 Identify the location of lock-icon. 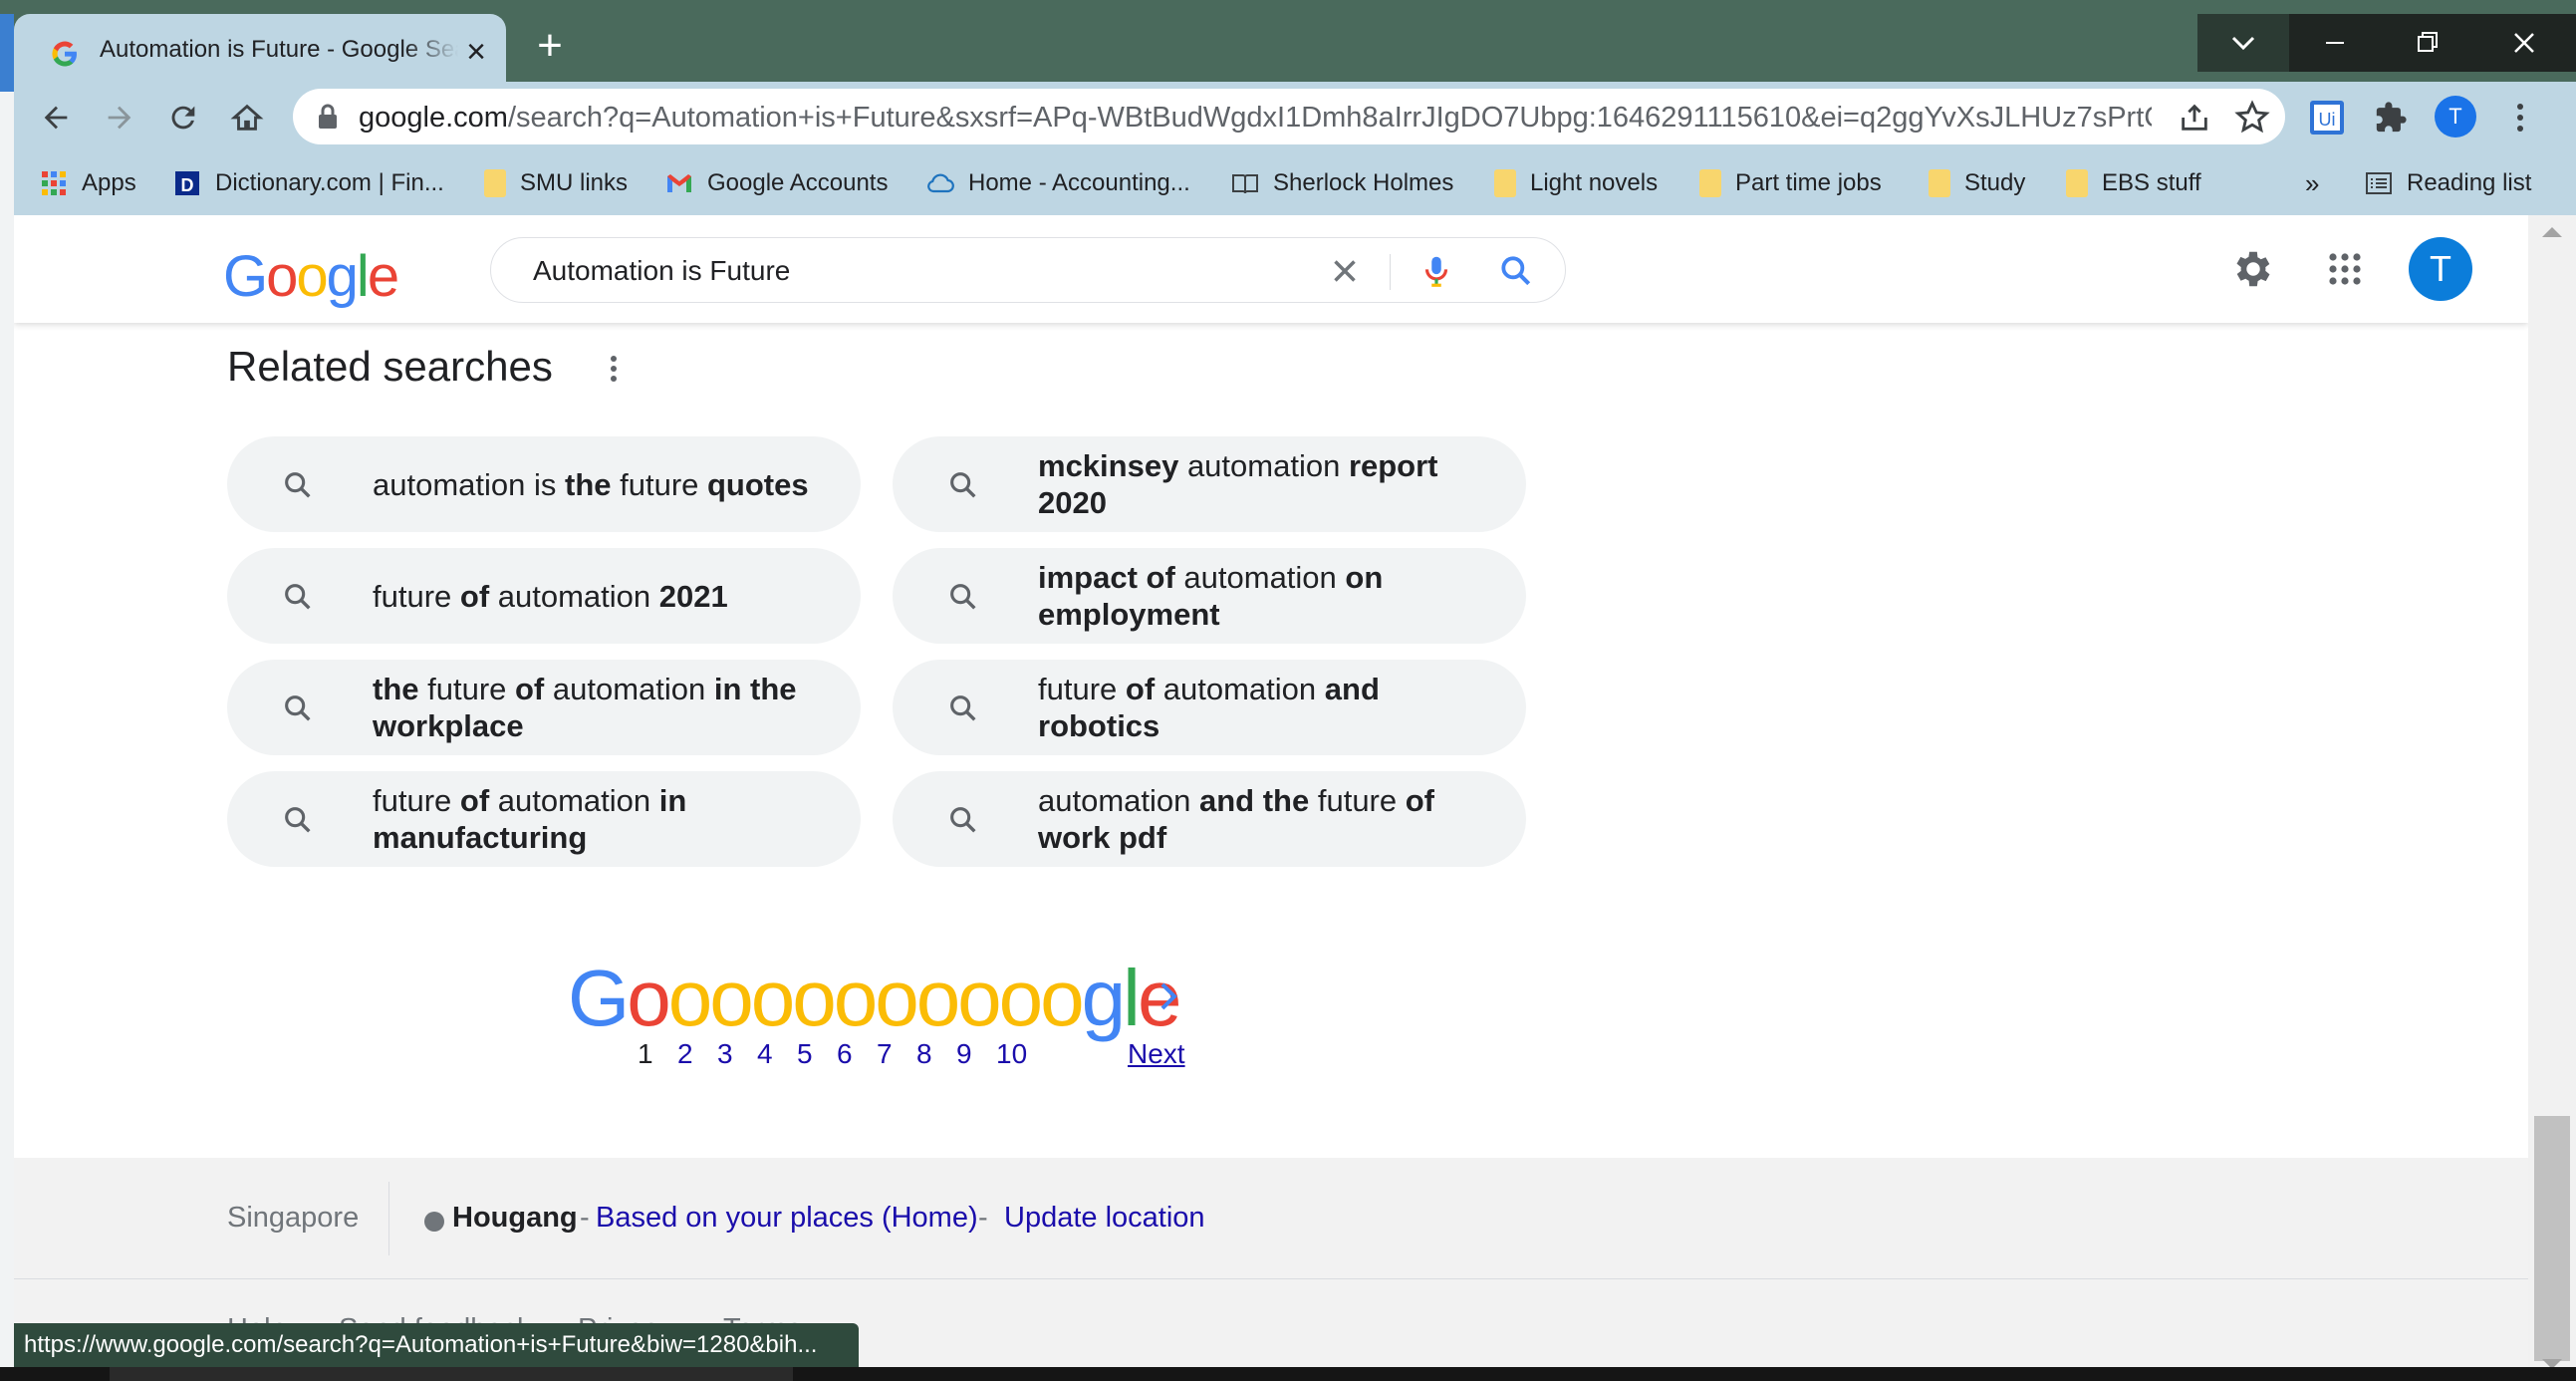
(328, 116).